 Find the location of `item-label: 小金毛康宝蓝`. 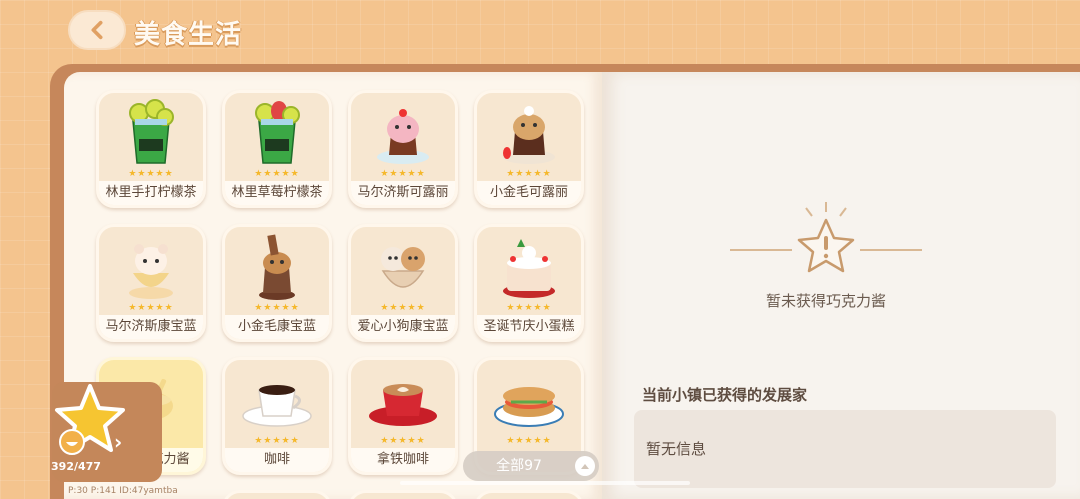

item-label: 小金毛康宝蓝 is located at coordinates (277, 327).